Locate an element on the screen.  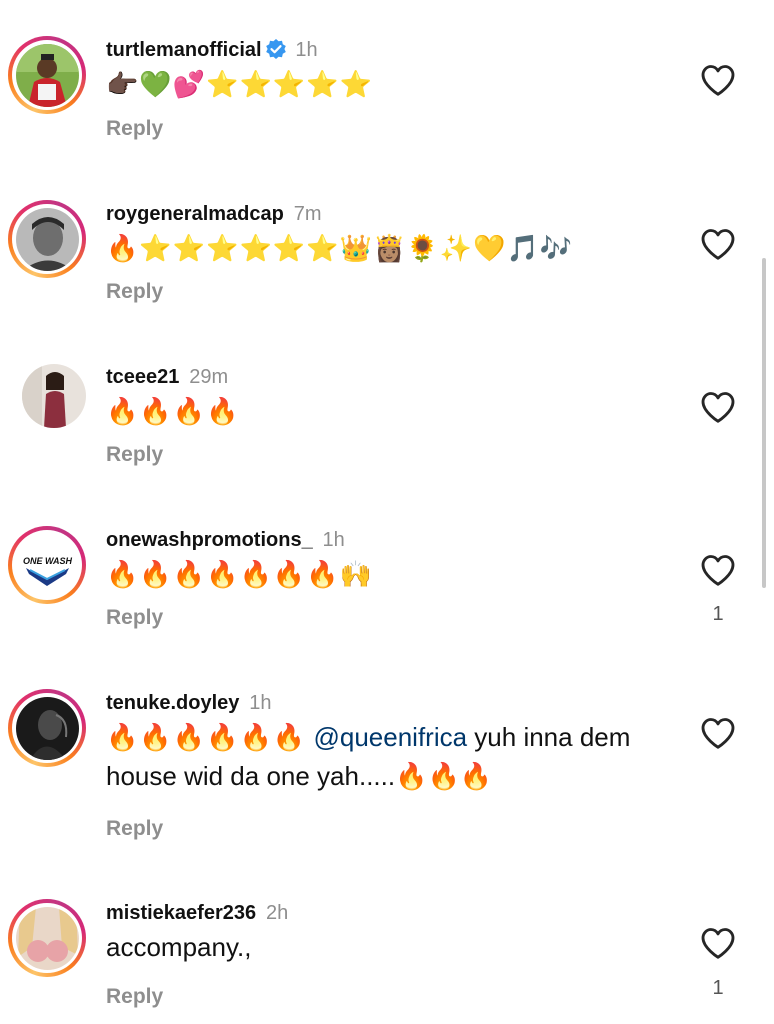
comment-text: 🔥🔥🔥🔥🔥🔥🔥🙌 is located at coordinates (239, 575).